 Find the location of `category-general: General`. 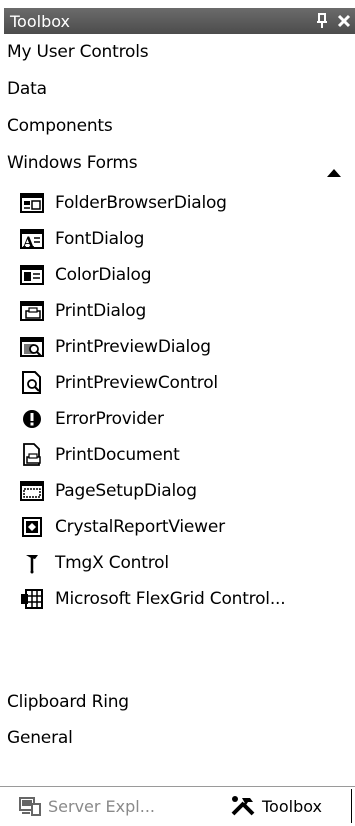

category-general: General is located at coordinates (40, 738).